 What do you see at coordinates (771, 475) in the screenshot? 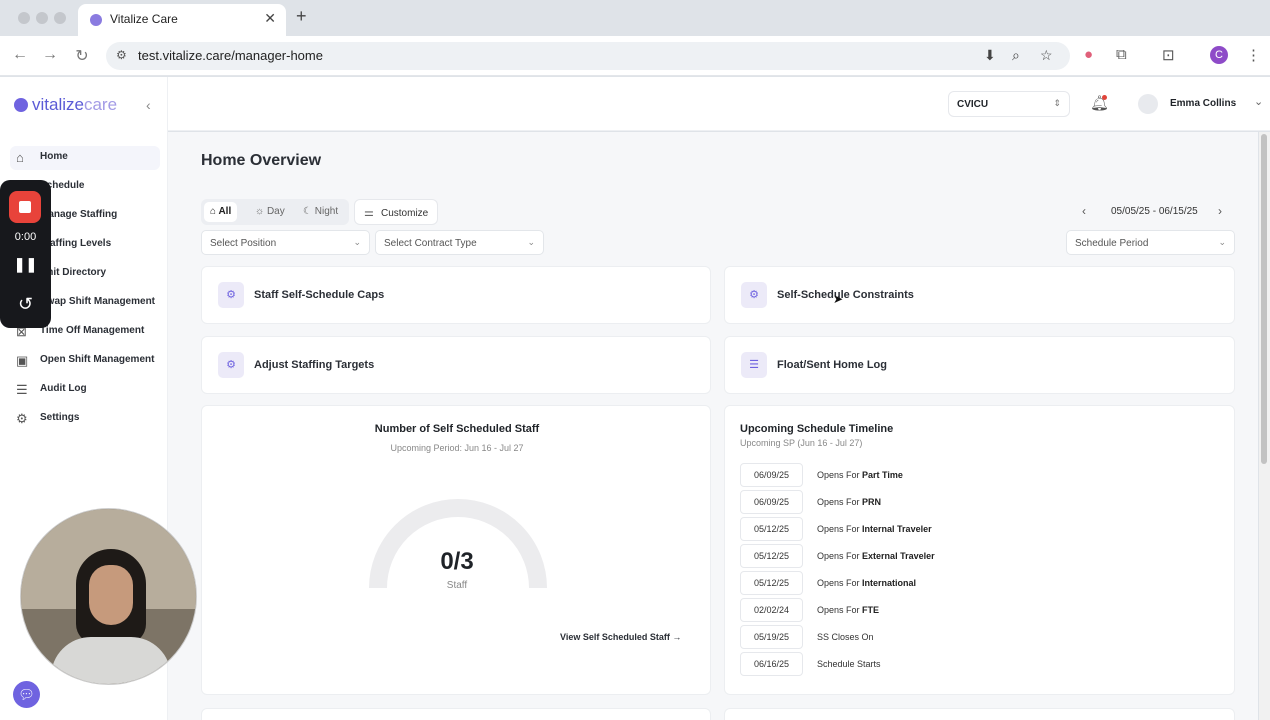
I see `timeline-date: 06/09/25` at bounding box center [771, 475].